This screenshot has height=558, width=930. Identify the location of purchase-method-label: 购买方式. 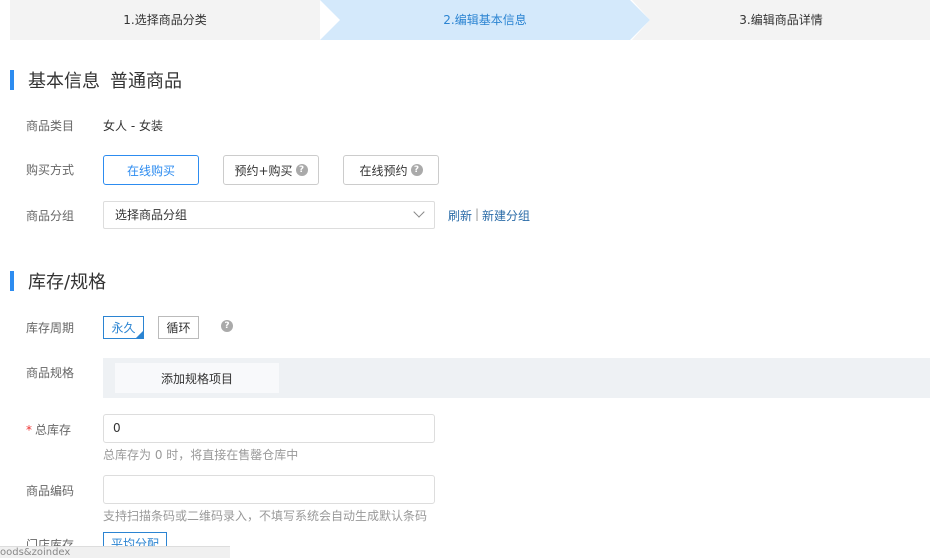
(50, 170).